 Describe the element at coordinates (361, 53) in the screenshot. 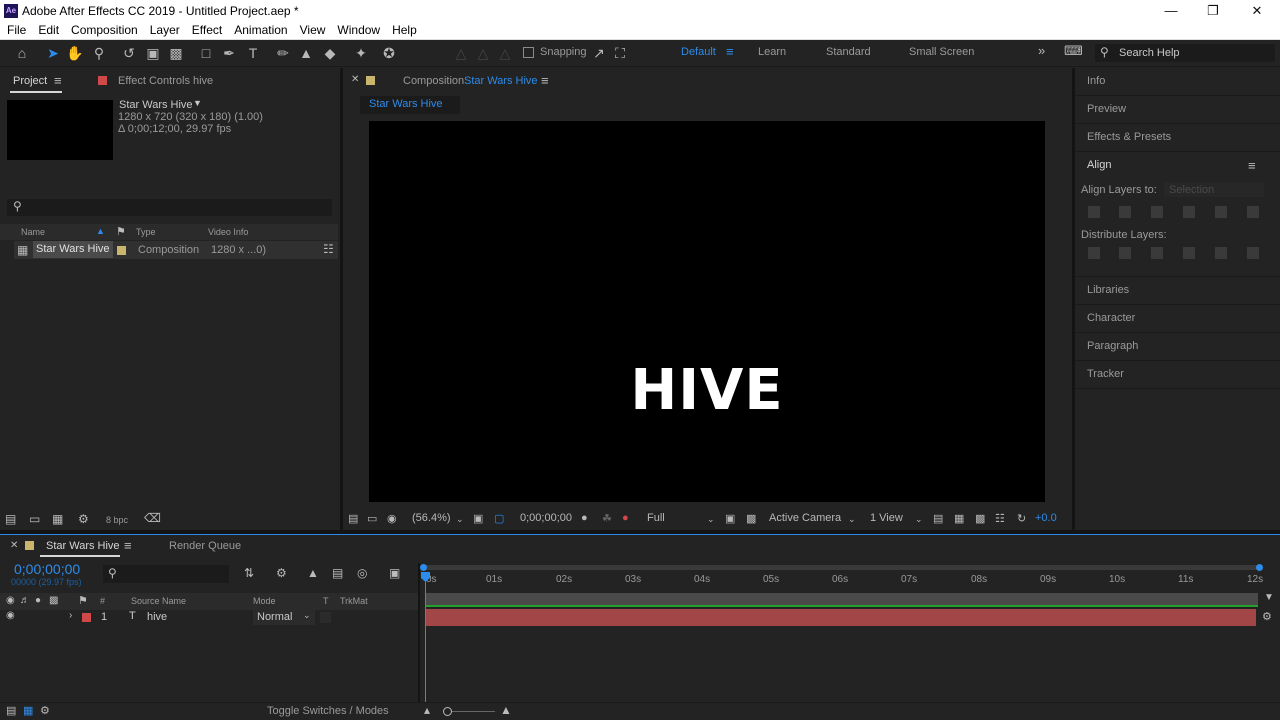

I see `roto-brush-tool-icon: ✦` at that location.